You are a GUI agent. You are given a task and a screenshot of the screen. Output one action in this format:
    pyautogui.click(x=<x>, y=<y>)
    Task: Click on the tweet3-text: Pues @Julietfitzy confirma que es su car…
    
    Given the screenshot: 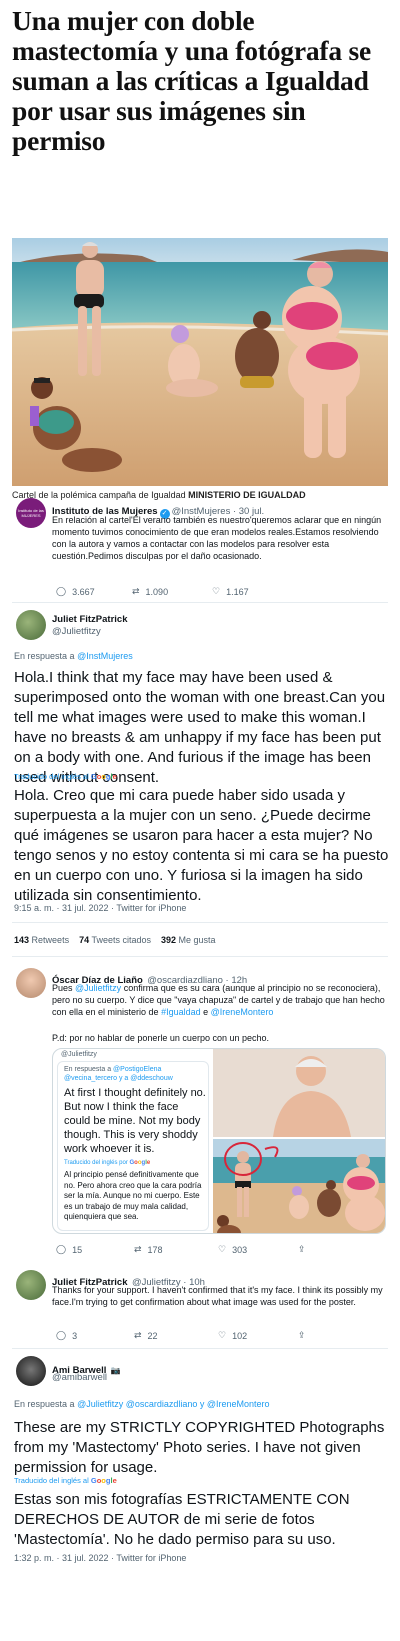 What is the action you would take?
    pyautogui.click(x=218, y=1000)
    